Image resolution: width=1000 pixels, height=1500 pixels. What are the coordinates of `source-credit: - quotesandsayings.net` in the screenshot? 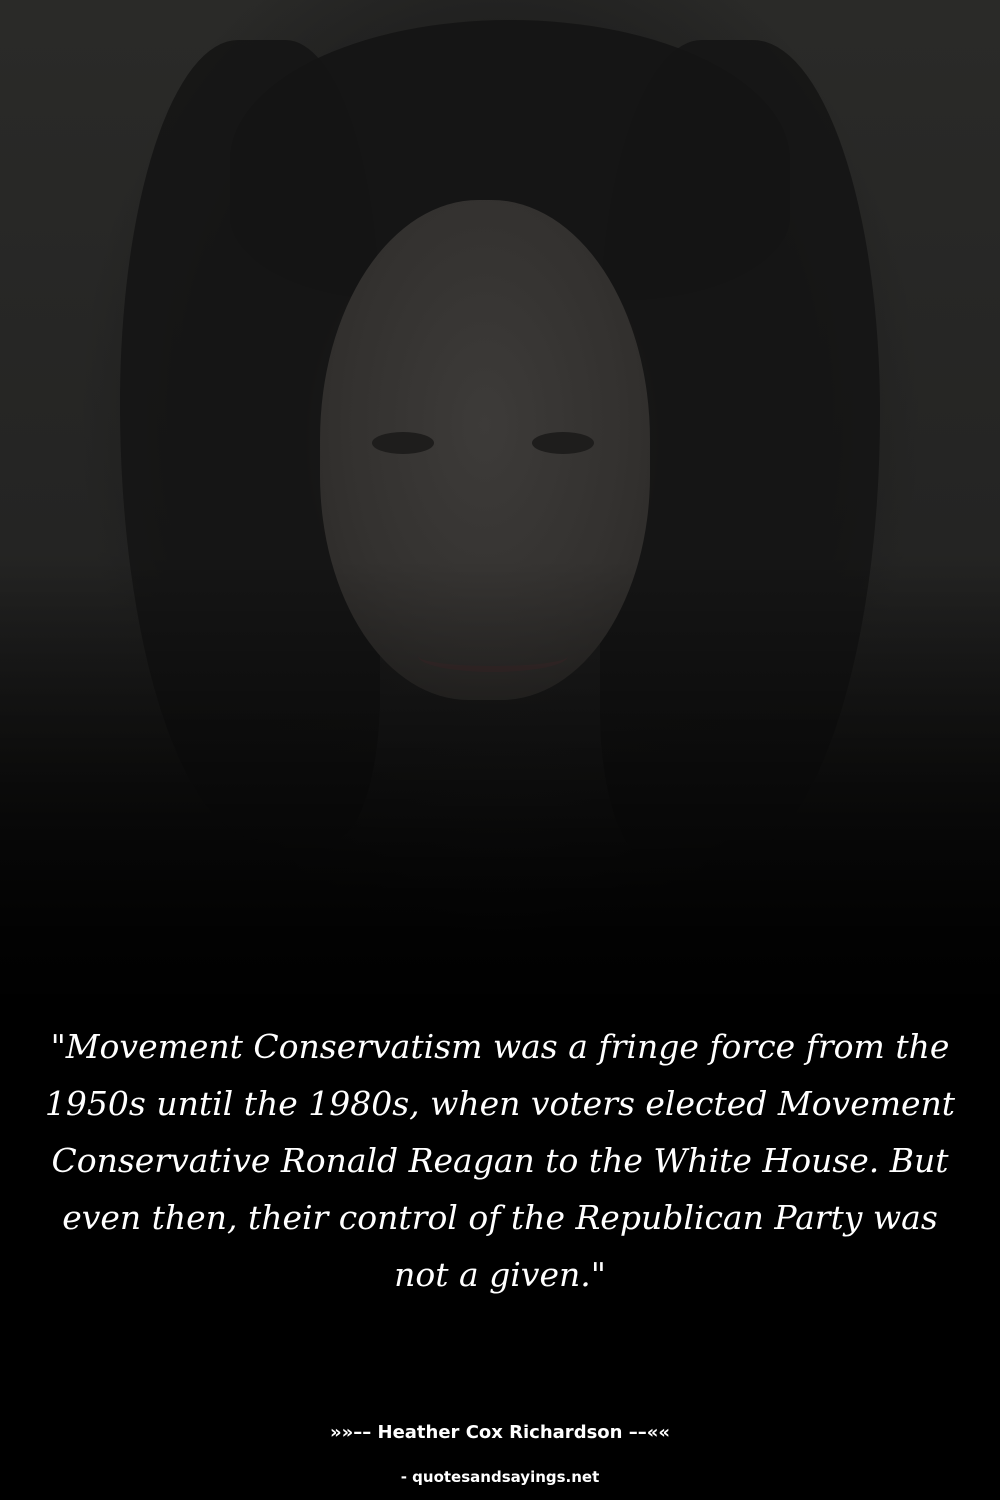 It's located at (500, 1477).